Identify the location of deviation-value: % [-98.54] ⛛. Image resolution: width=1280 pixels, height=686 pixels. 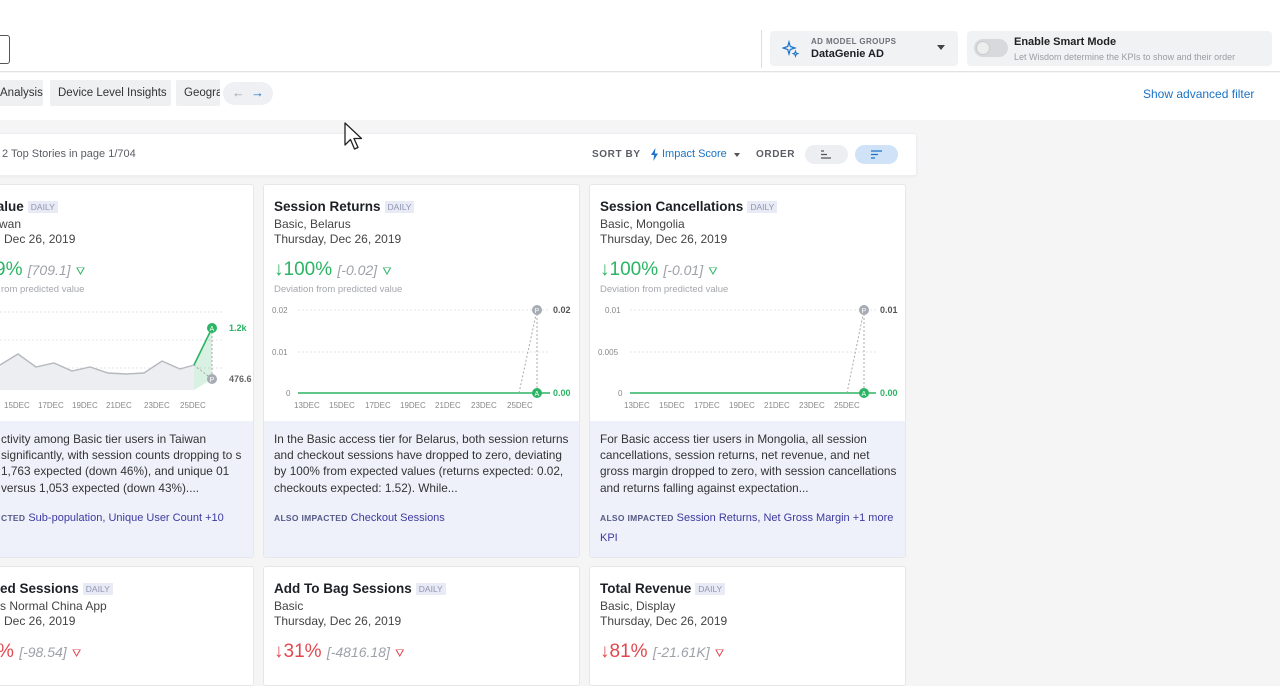
(41, 651).